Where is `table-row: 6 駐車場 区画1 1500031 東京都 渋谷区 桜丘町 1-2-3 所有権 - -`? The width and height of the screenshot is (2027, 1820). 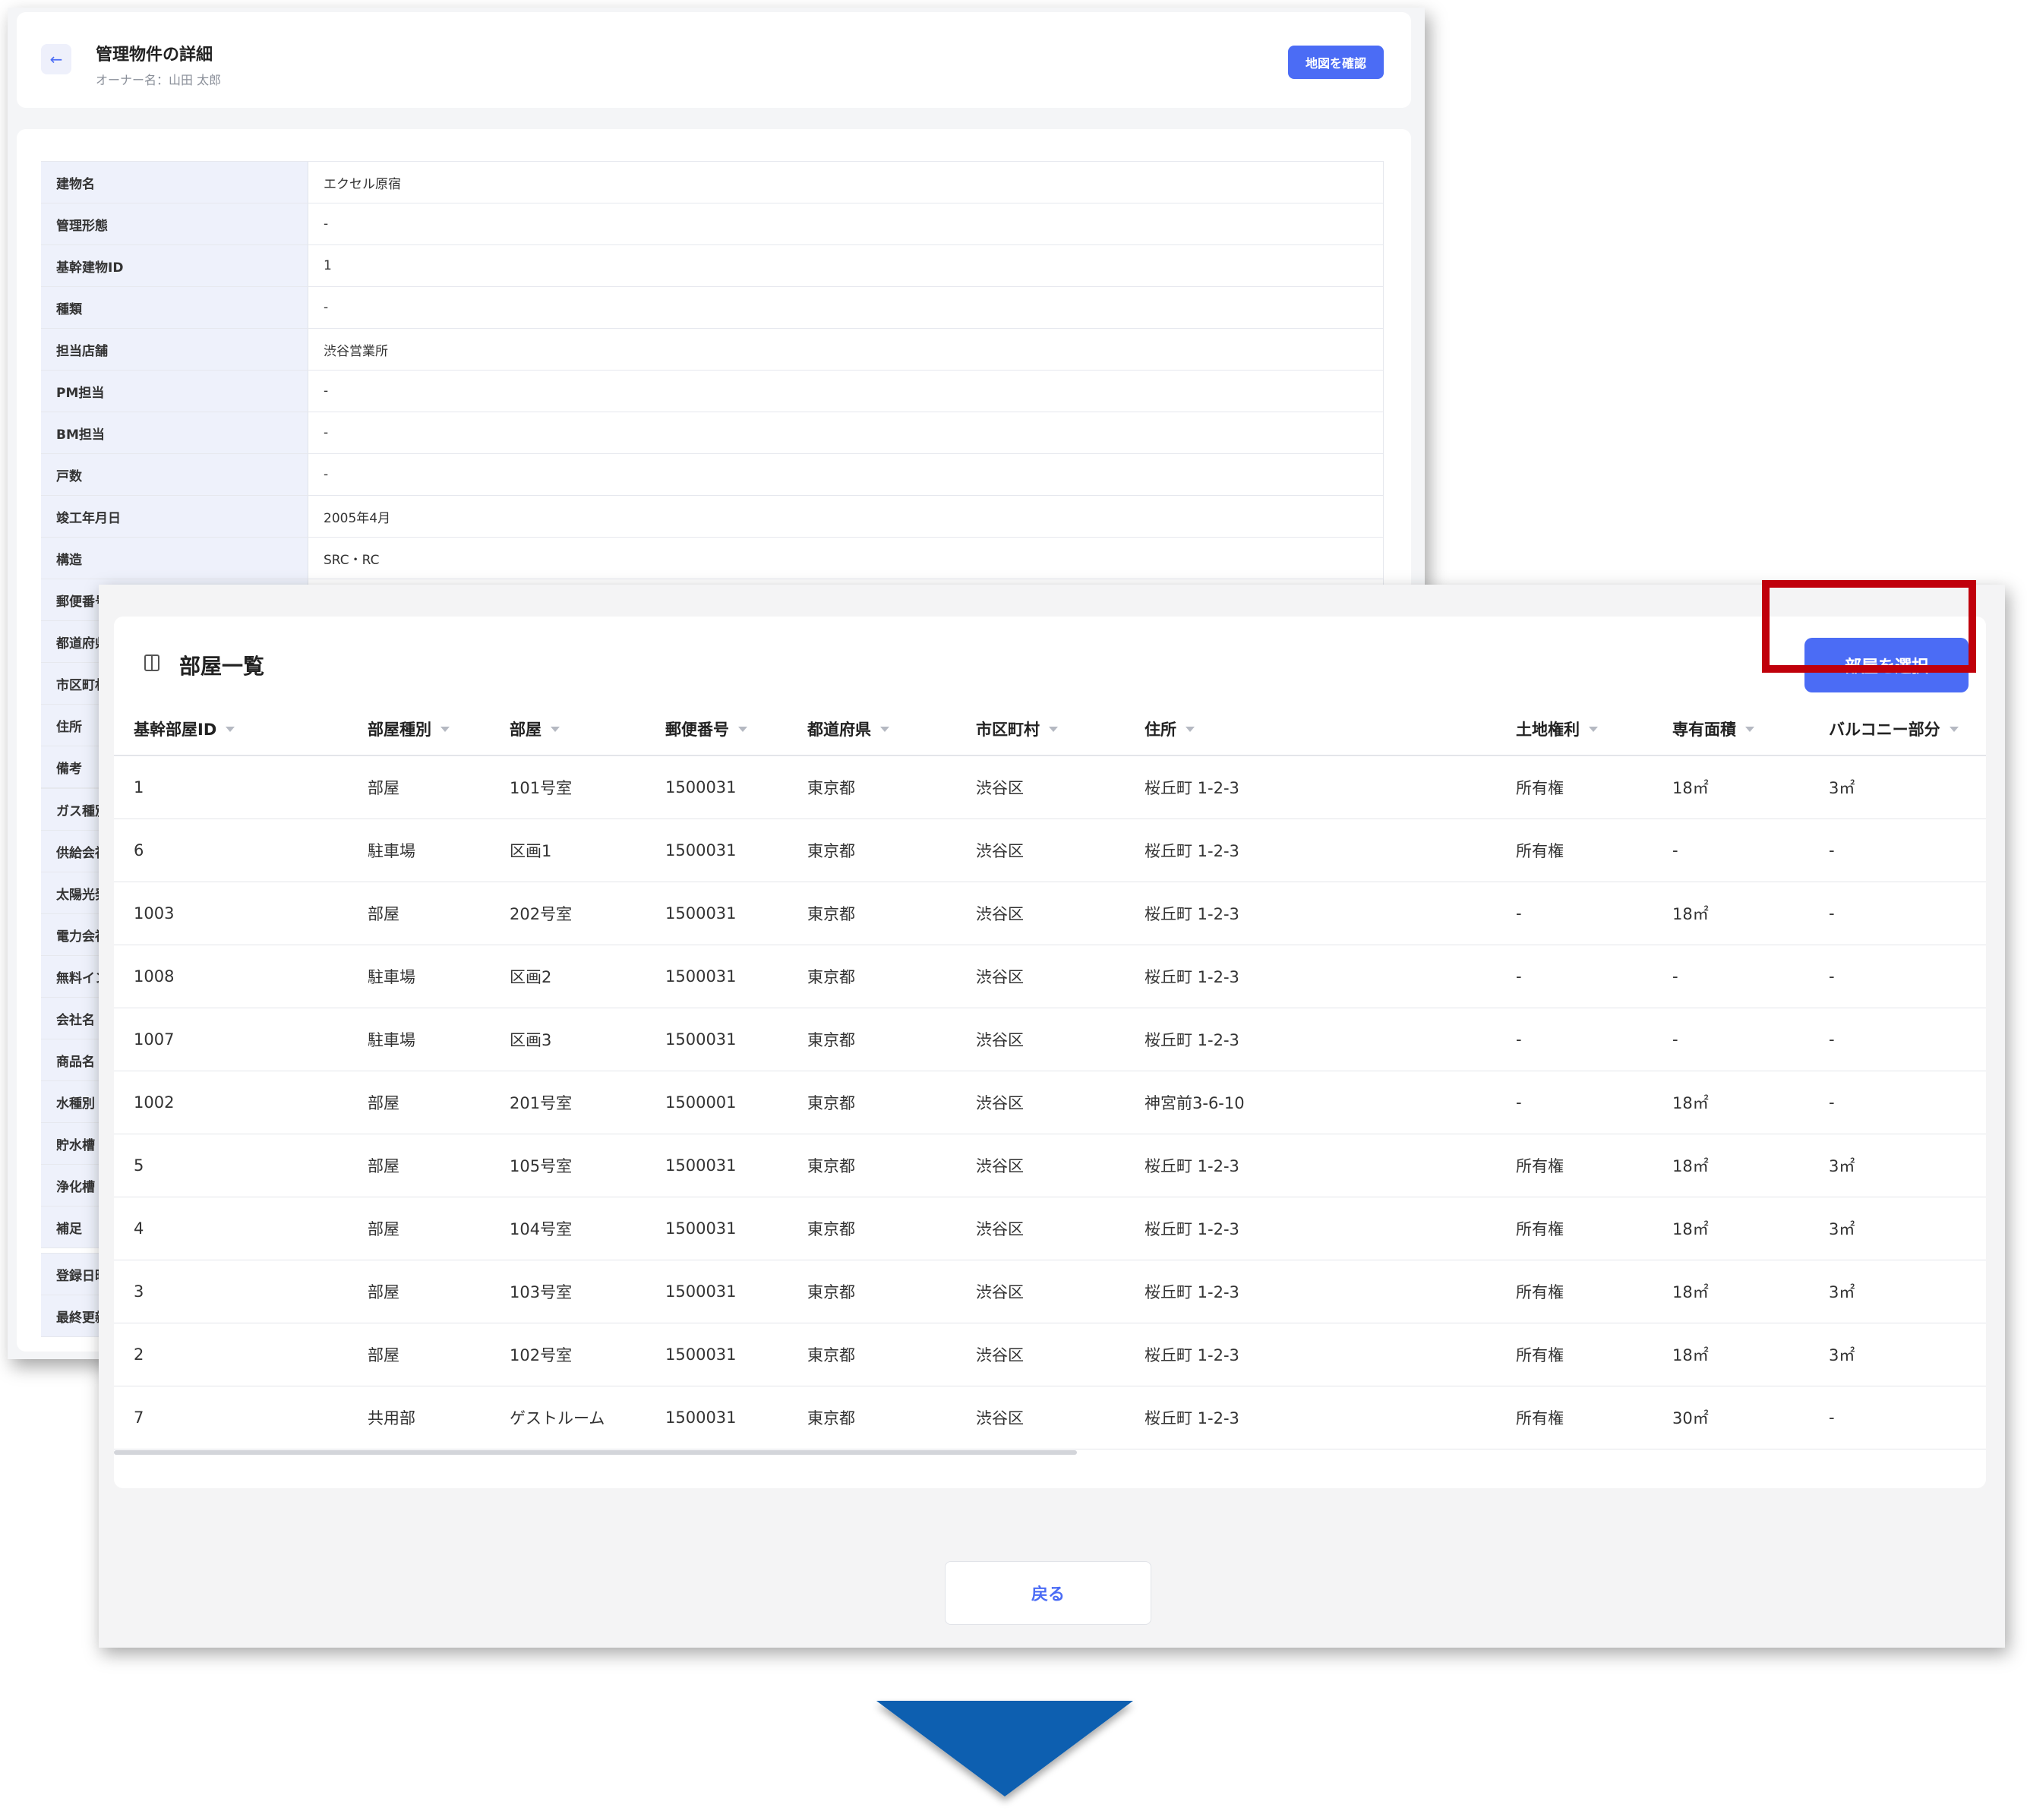 table-row: 6 駐車場 区画1 1500031 東京都 渋谷区 桜丘町 1-2-3 所有権 - - is located at coordinates (1050, 851).